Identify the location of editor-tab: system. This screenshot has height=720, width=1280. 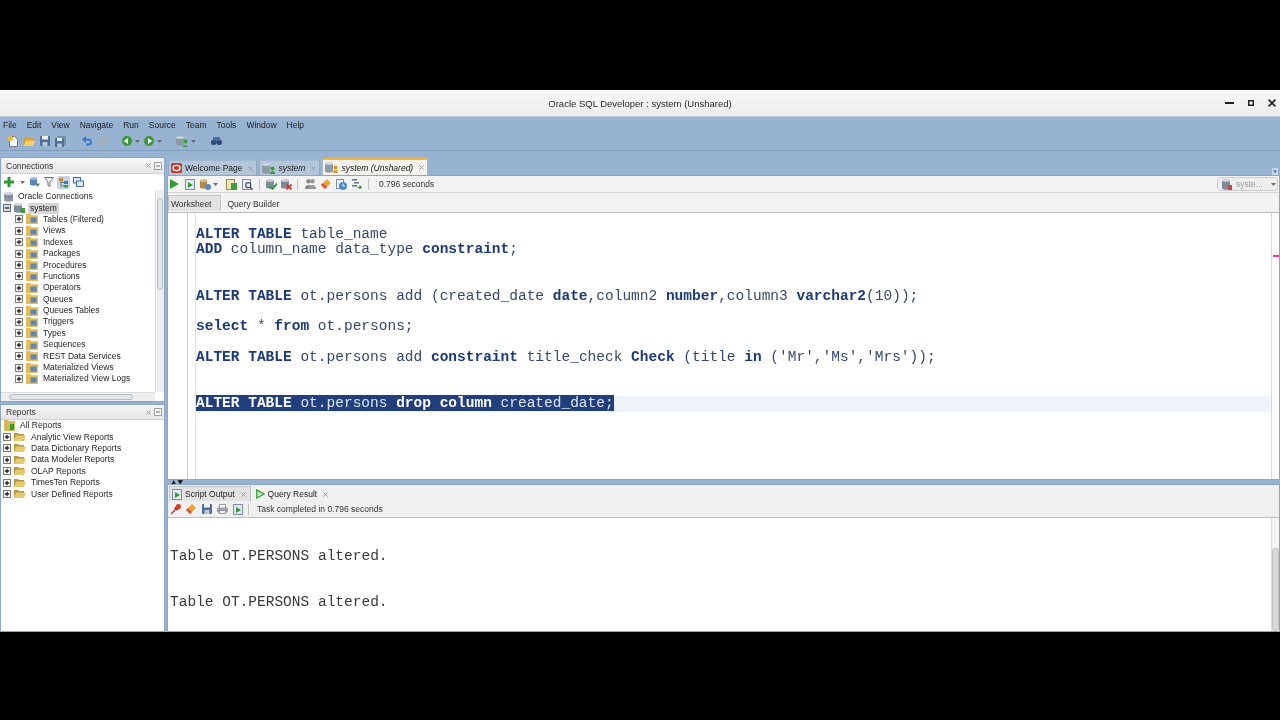
(290, 167).